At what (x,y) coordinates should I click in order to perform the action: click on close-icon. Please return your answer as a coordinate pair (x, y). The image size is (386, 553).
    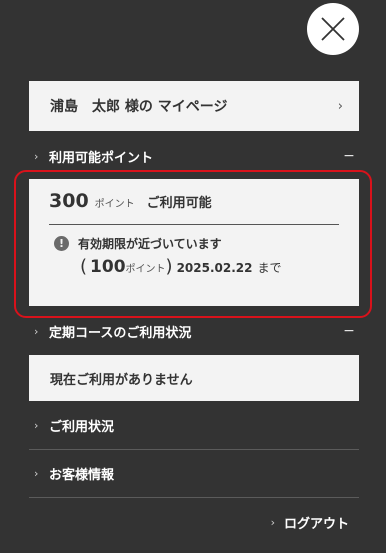
    Looking at the image, I should click on (333, 29).